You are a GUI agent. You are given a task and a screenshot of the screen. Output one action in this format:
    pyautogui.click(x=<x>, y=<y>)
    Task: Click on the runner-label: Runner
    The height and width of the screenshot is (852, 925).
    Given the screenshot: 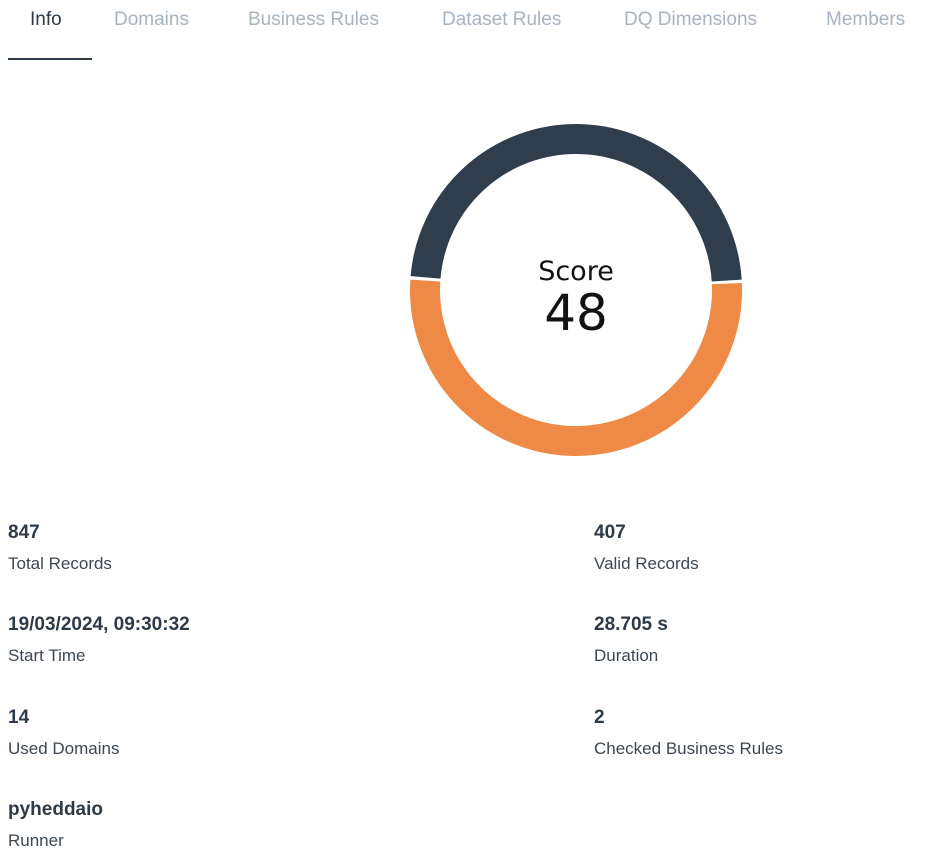 What is the action you would take?
    pyautogui.click(x=36, y=840)
    